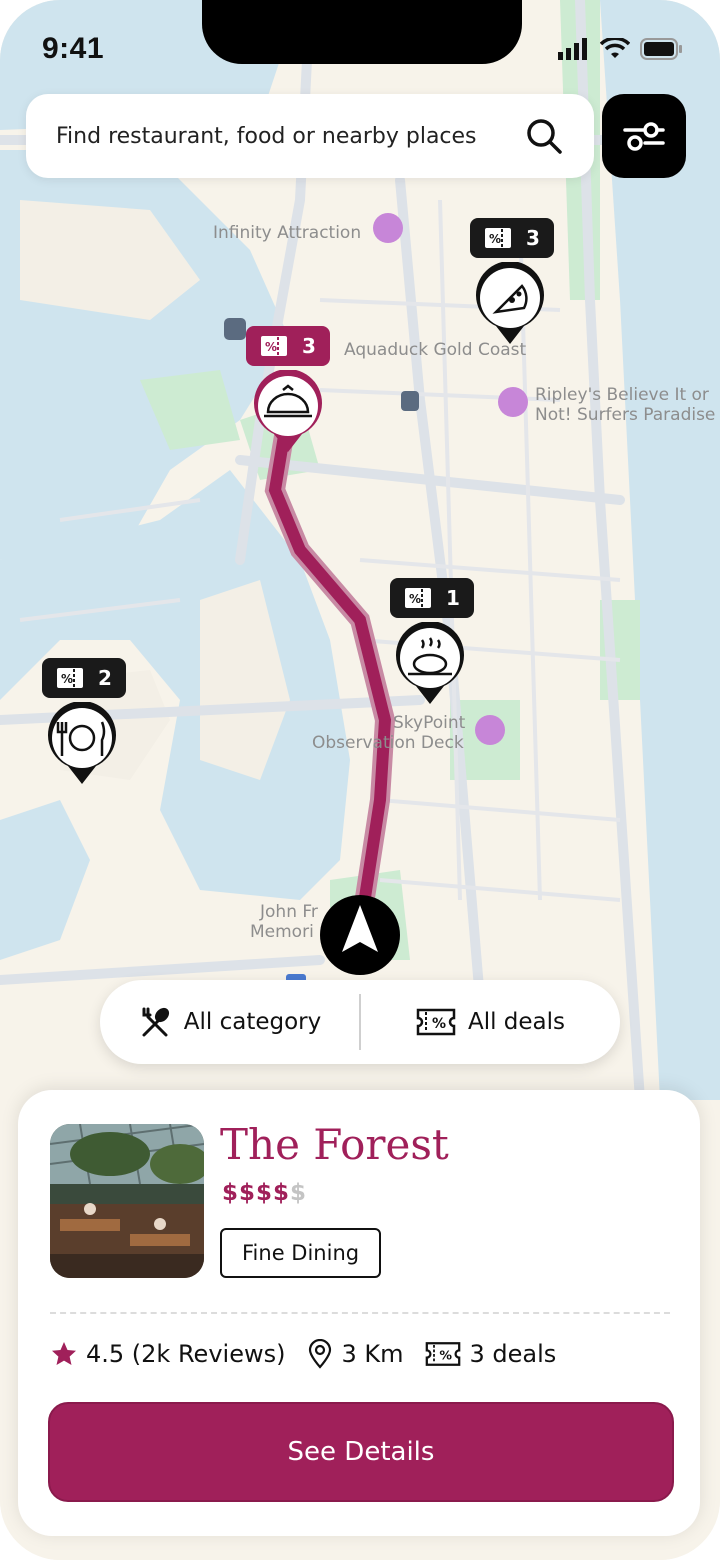 Image resolution: width=720 pixels, height=1560 pixels. Describe the element at coordinates (73, 48) in the screenshot. I see `status-time: 9:41` at that location.